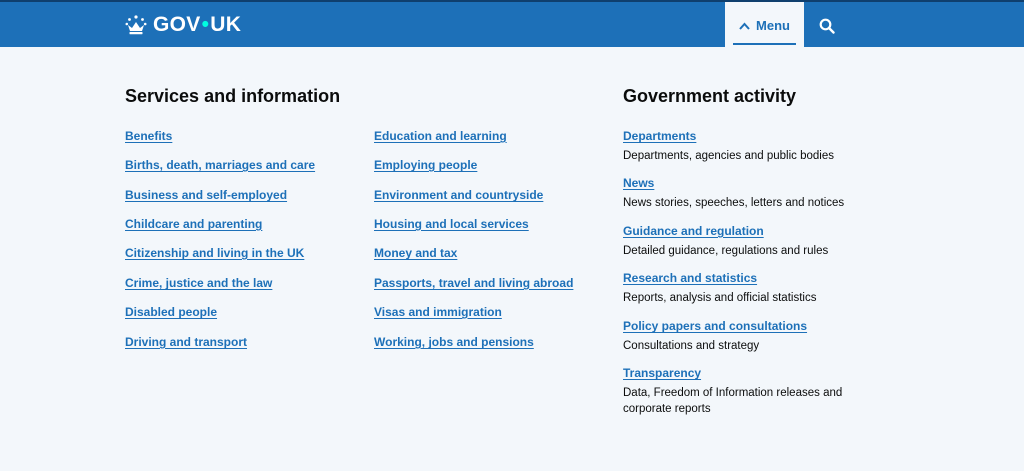 The image size is (1024, 471). Describe the element at coordinates (710, 96) in the screenshot. I see `government-heading: Government activity` at that location.